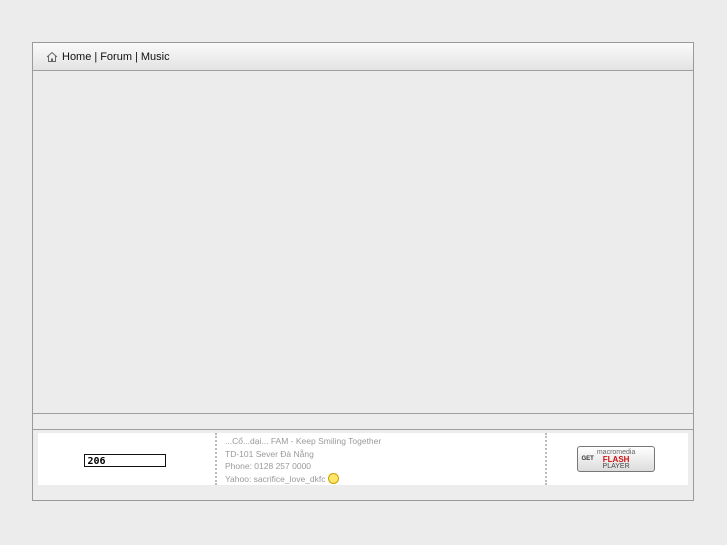 Image resolution: width=727 pixels, height=545 pixels. What do you see at coordinates (269, 453) in the screenshot?
I see `footer-info-line: TD-101 Sever Đà Nẵng` at bounding box center [269, 453].